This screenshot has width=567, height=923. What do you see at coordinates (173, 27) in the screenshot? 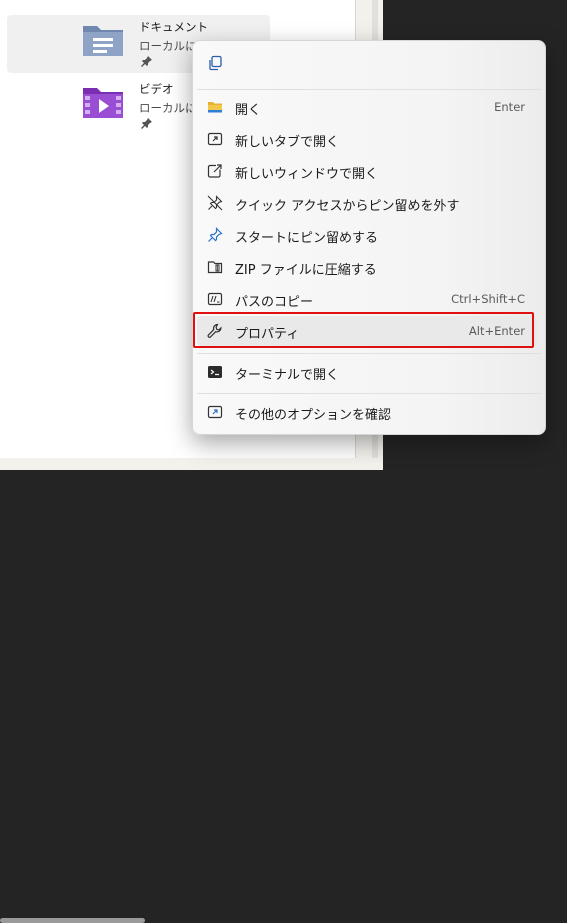
I see `folder-name: ドキュメント` at bounding box center [173, 27].